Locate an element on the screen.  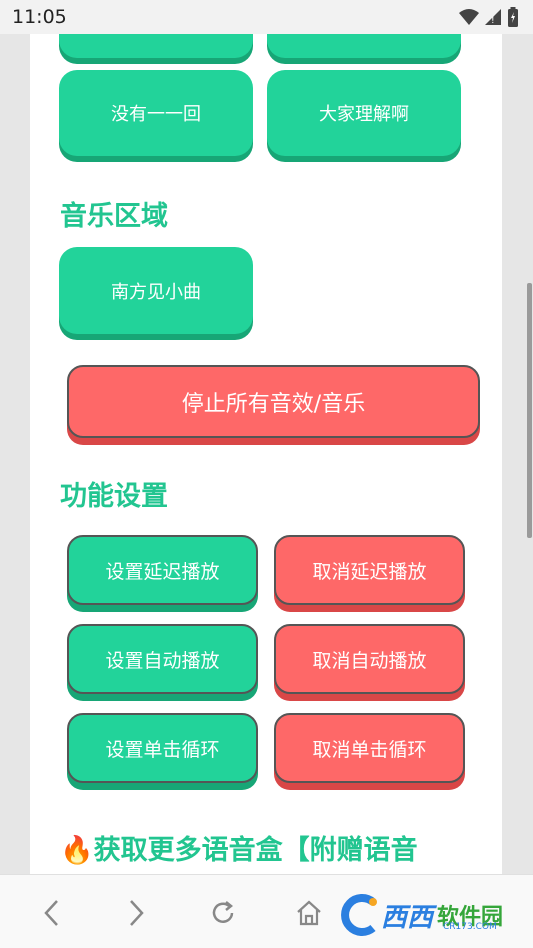
site-watermark: 西西 软件园 CR173.COM is located at coordinates (432, 915).